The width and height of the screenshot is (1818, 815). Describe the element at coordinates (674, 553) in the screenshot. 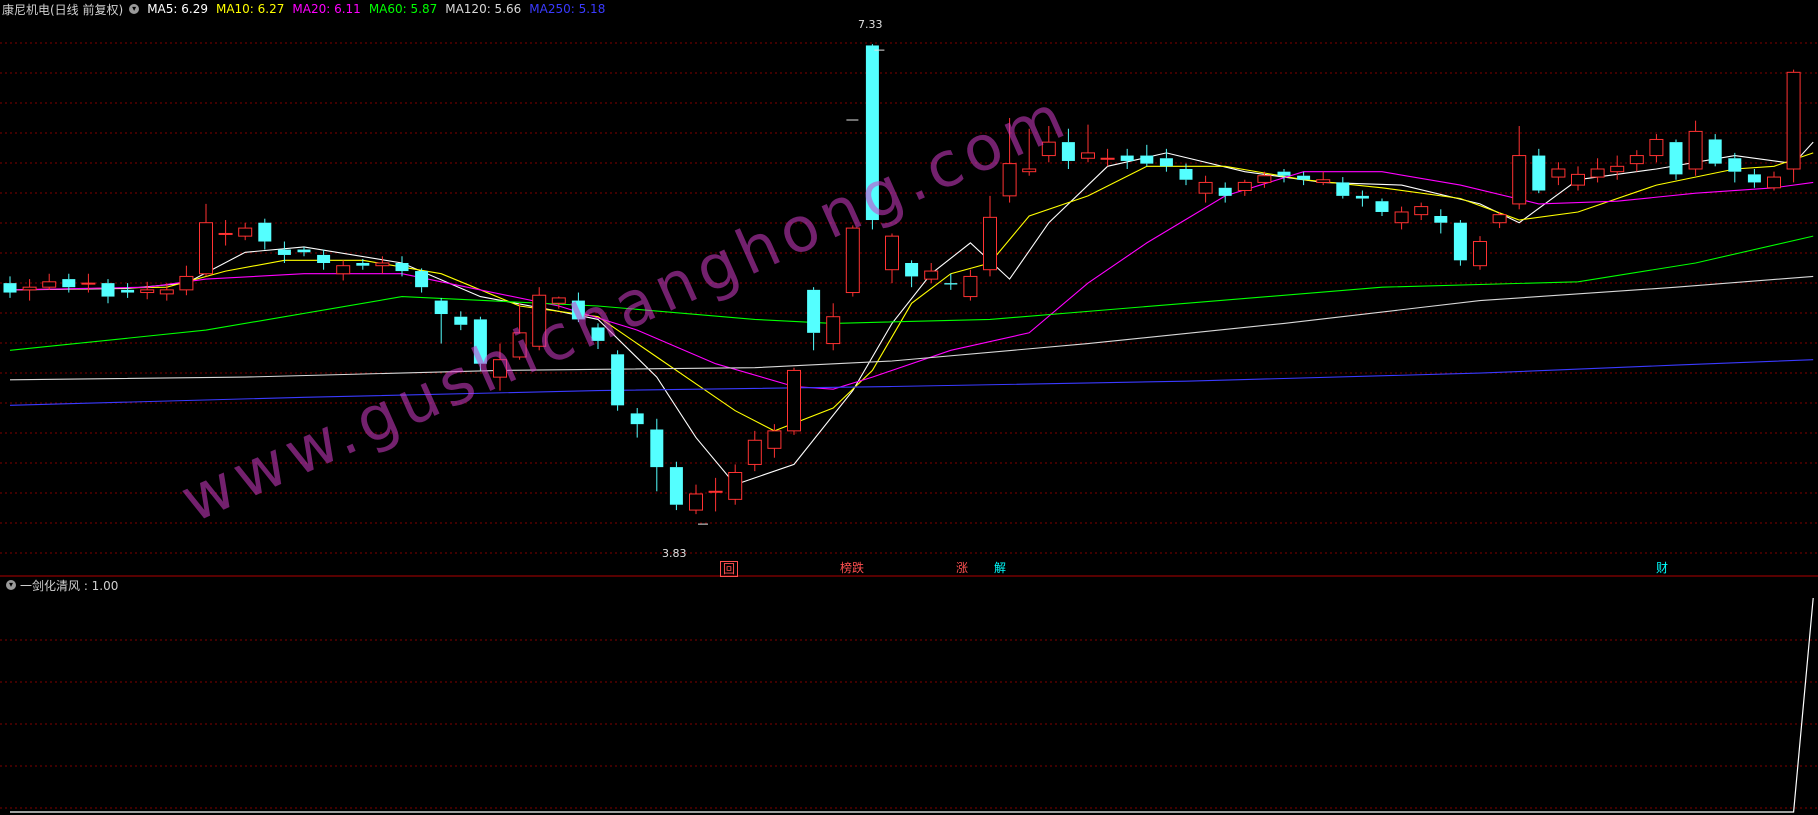

I see `low-price-label: 3.83` at that location.